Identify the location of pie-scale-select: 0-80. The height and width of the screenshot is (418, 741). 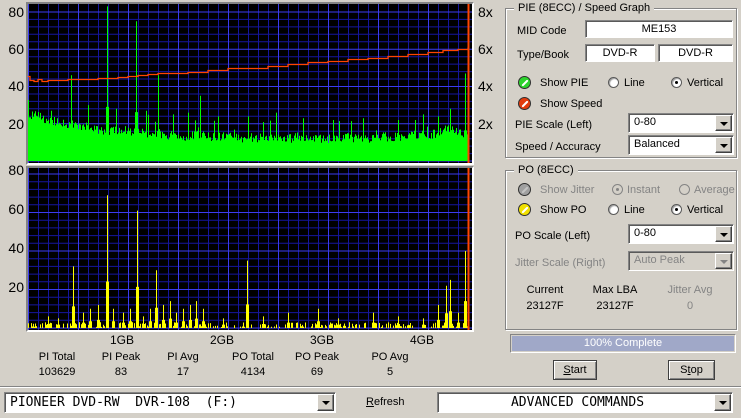
(681, 123).